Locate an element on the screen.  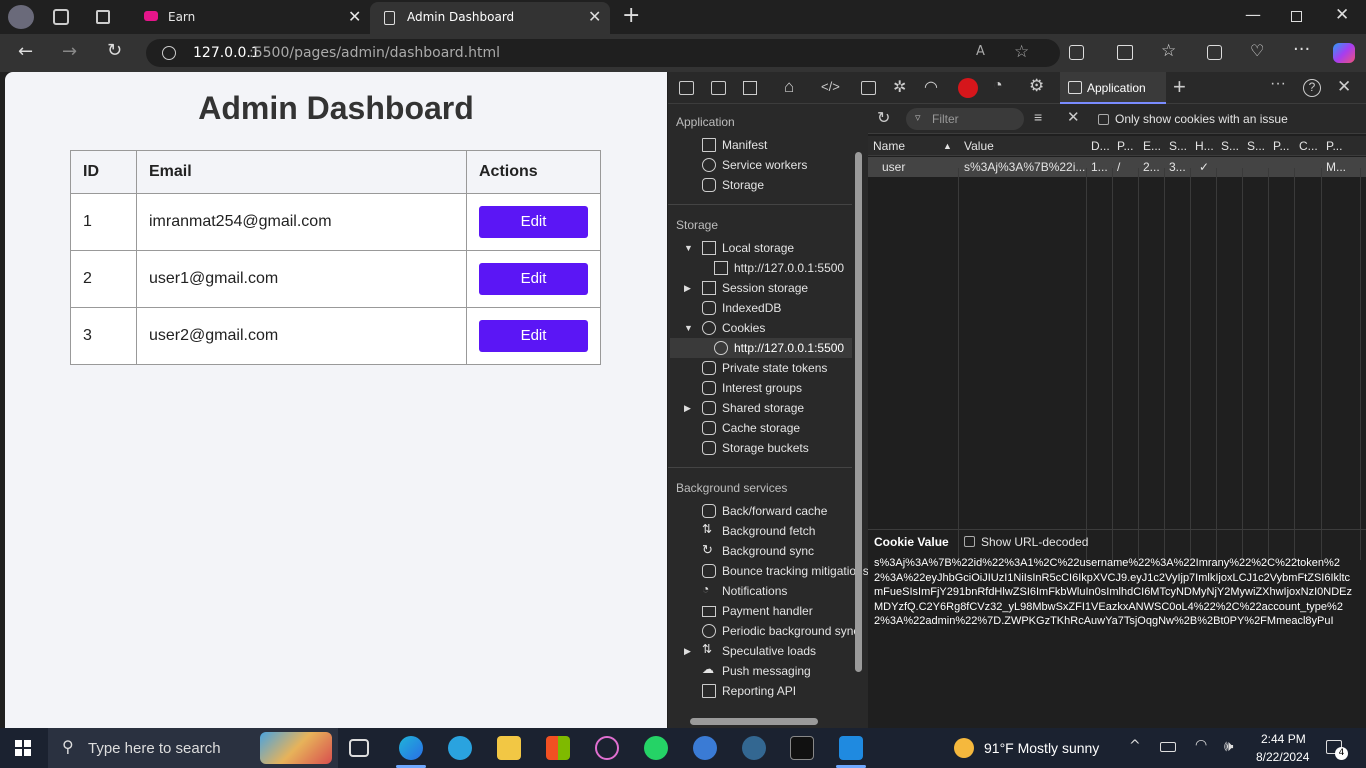
extensions-icon is located at coordinates (1076, 52).